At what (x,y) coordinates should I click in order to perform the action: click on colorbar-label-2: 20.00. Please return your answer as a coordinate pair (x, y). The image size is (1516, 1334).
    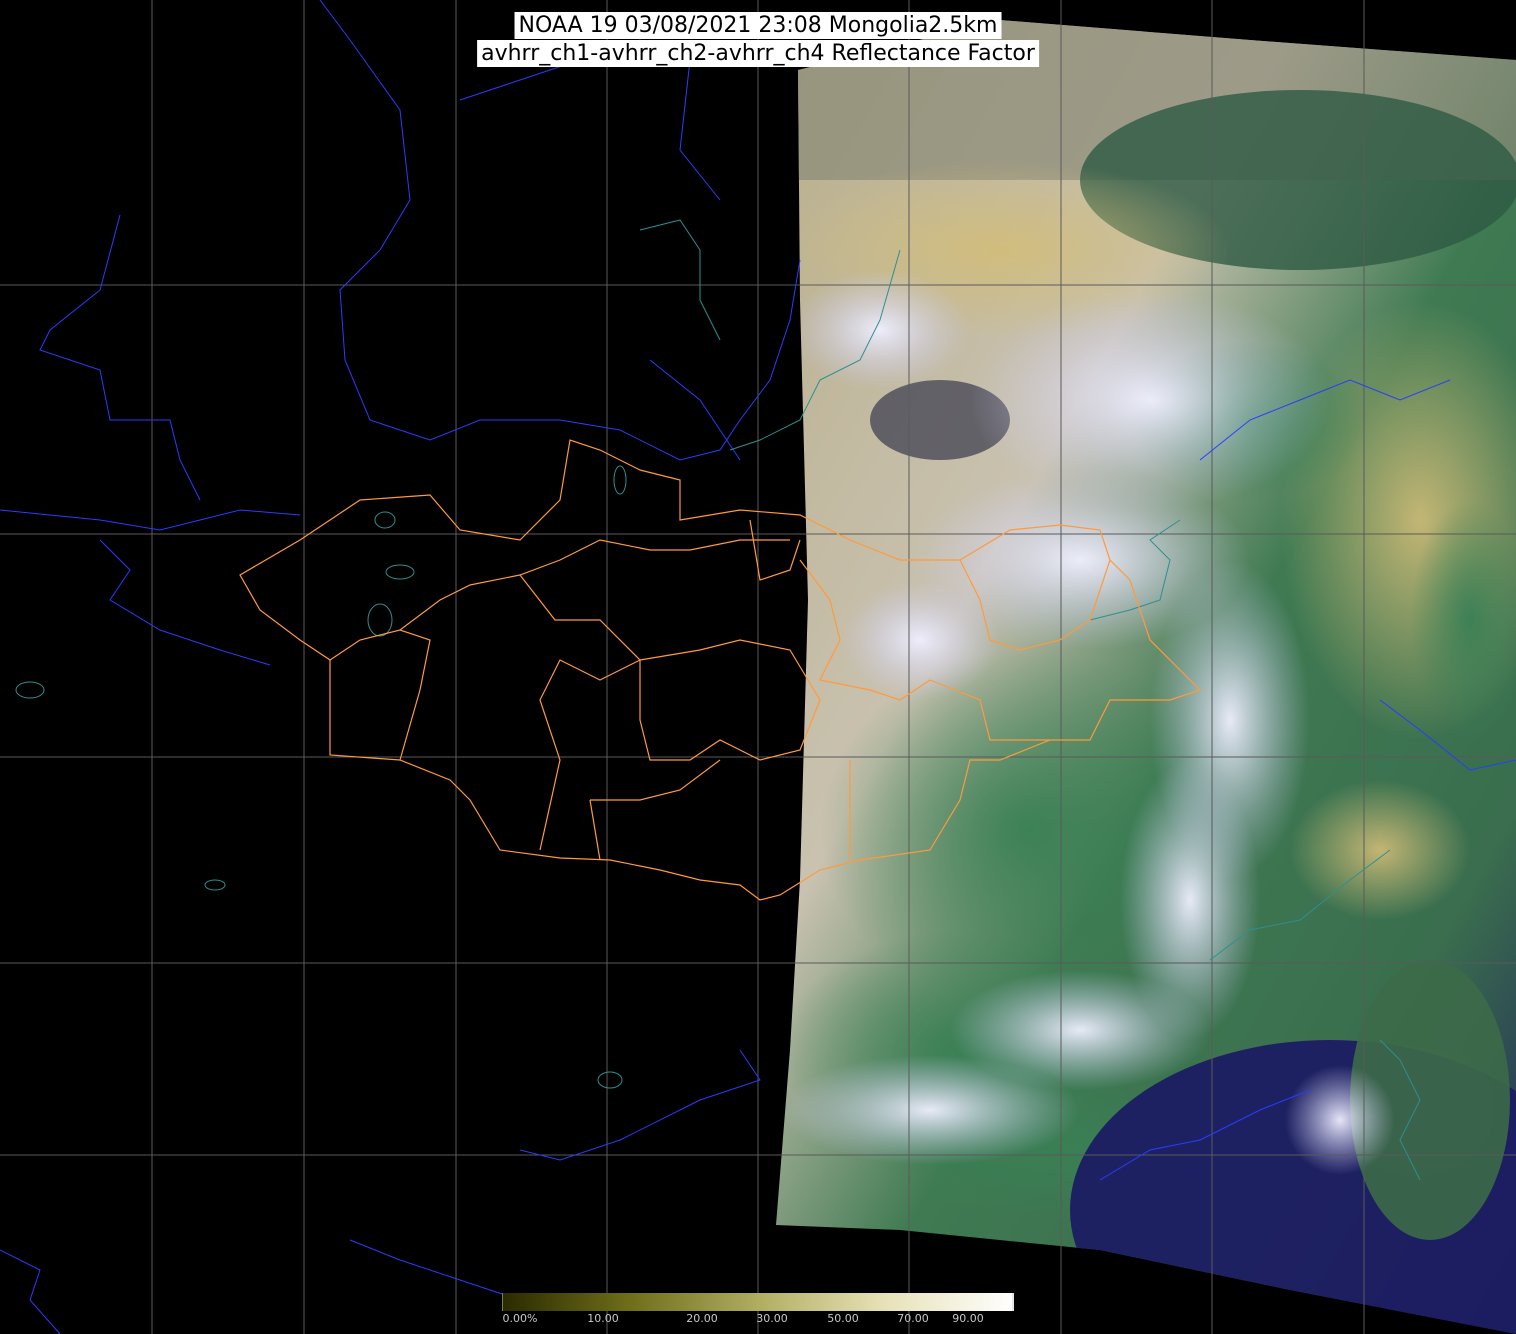
    Looking at the image, I should click on (702, 1318).